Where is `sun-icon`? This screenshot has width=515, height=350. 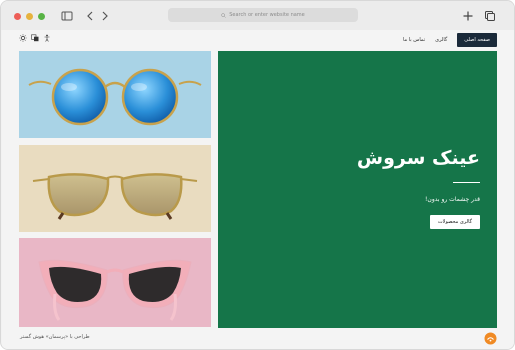 sun-icon is located at coordinates (23, 38).